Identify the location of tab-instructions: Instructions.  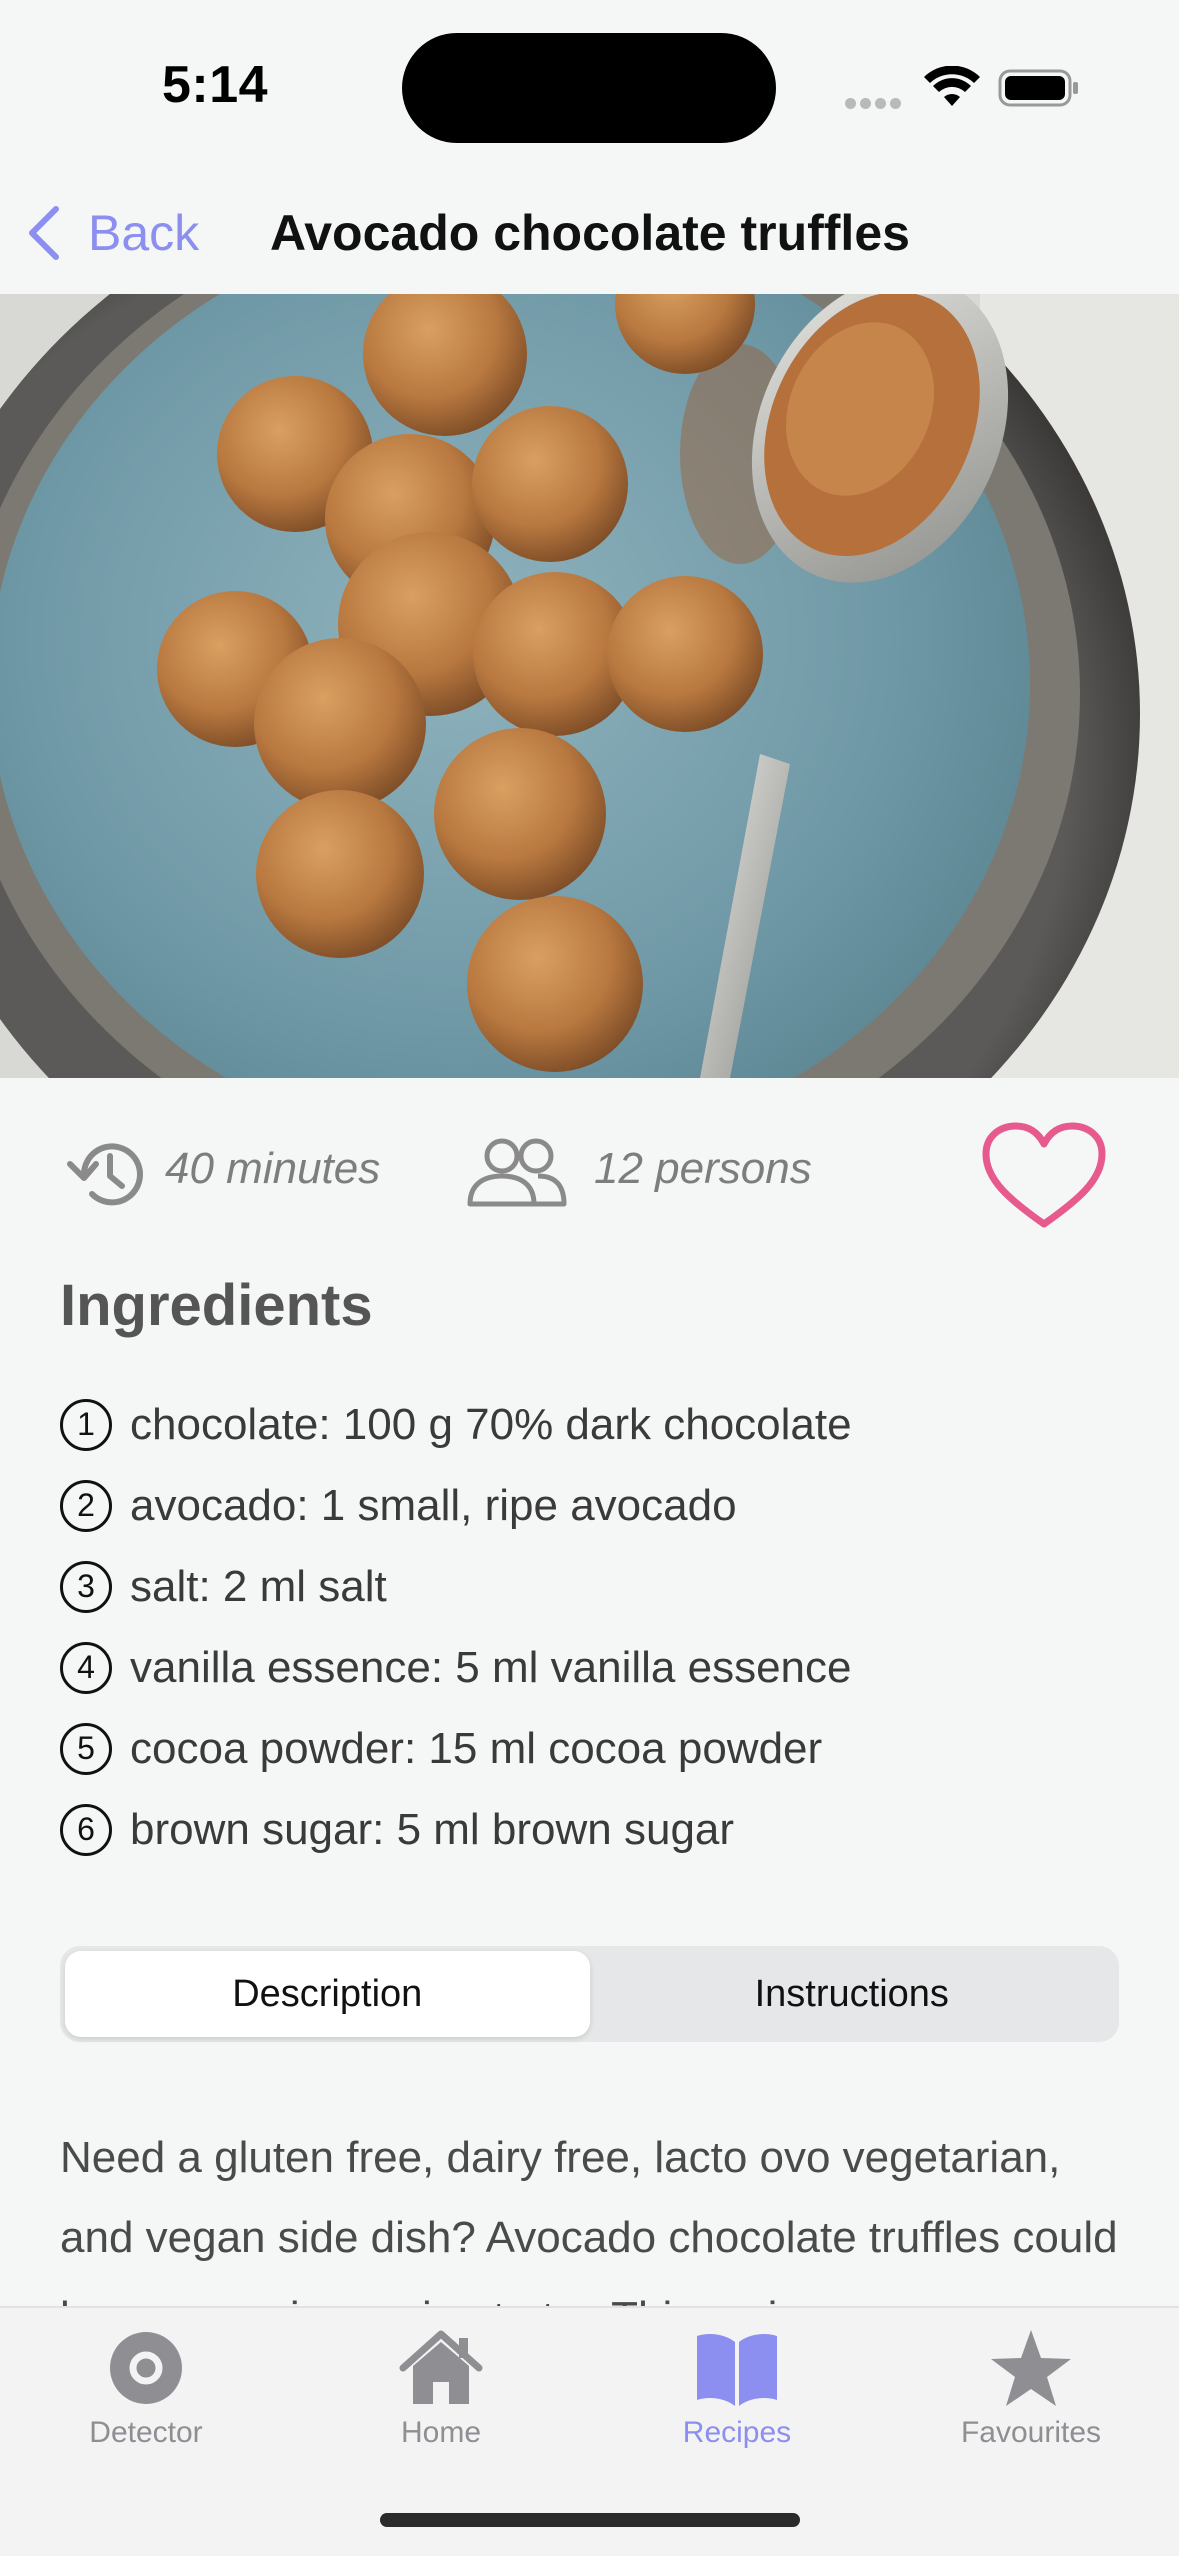
(852, 1994).